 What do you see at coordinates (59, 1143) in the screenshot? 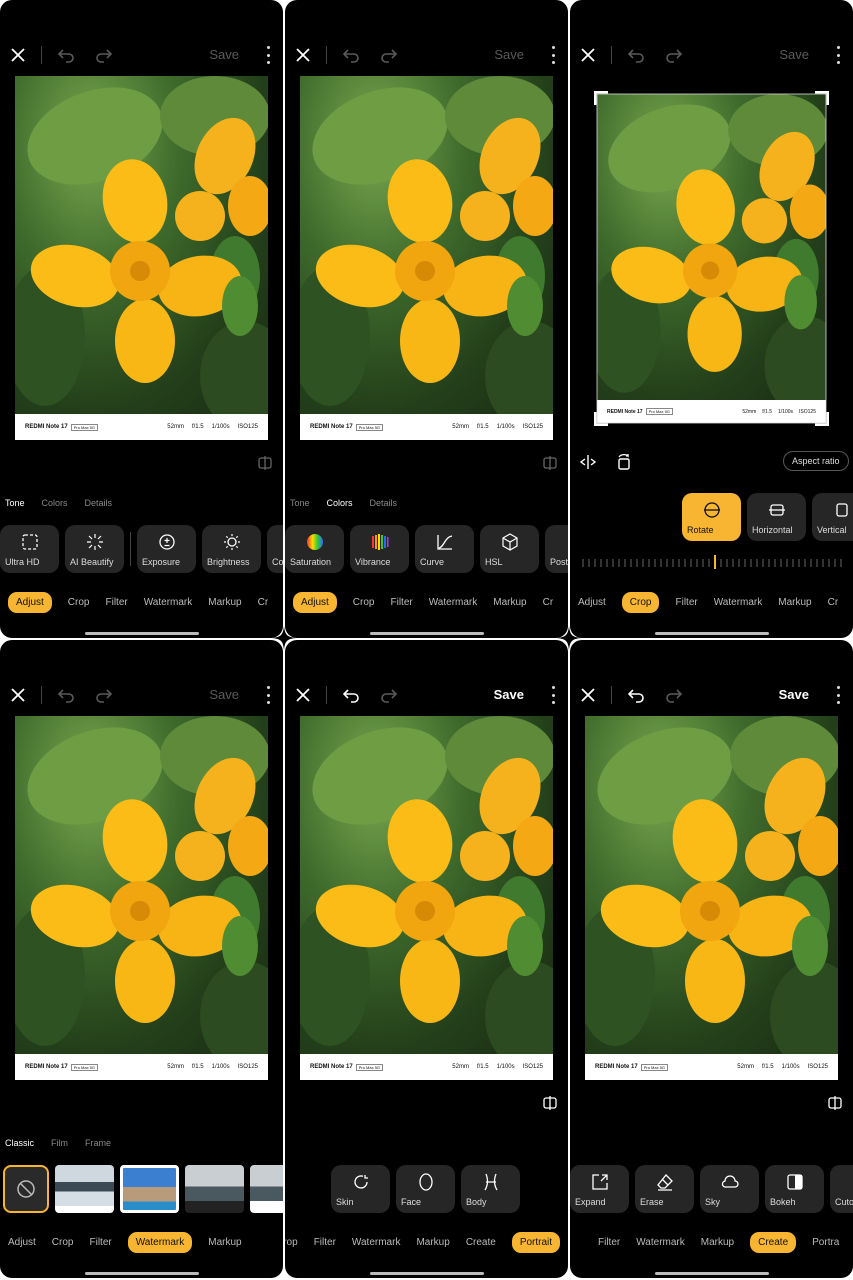
I see `tab-film: Film` at bounding box center [59, 1143].